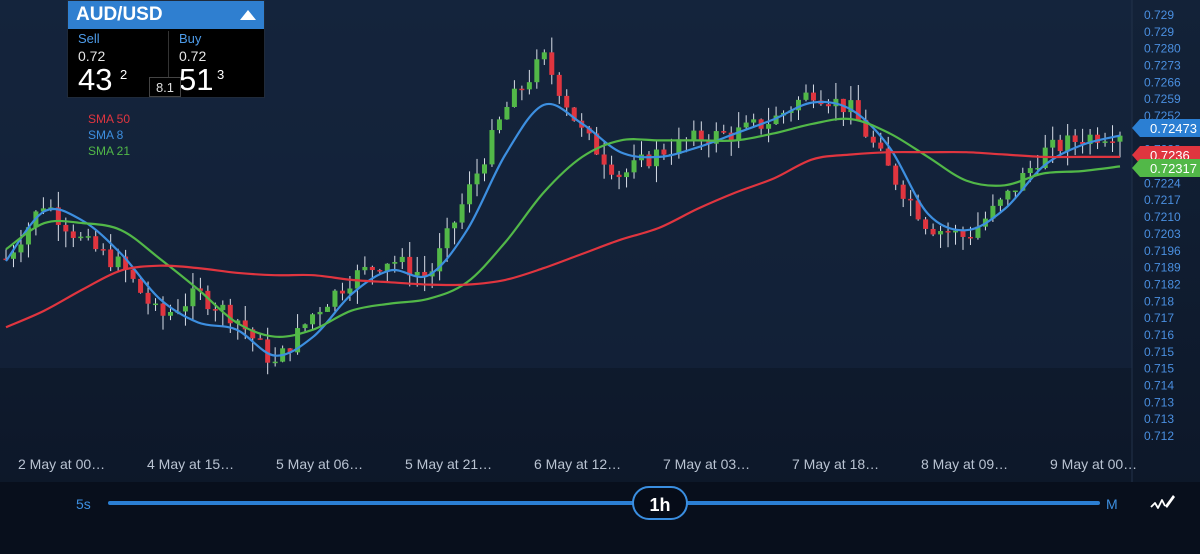 The width and height of the screenshot is (1200, 554). Describe the element at coordinates (124, 74) in the screenshot. I see `sell-price-pip: 2` at that location.